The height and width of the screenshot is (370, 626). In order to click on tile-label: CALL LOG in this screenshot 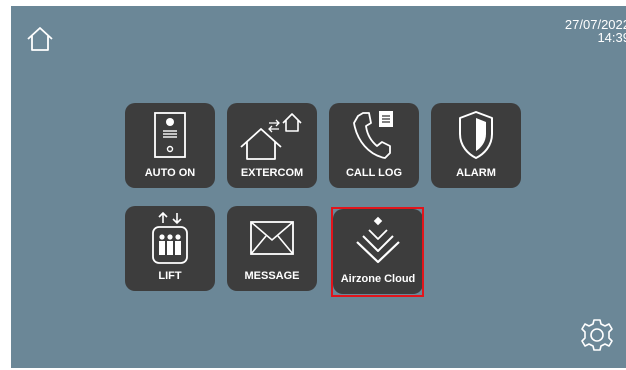, I will do `click(373, 173)`.